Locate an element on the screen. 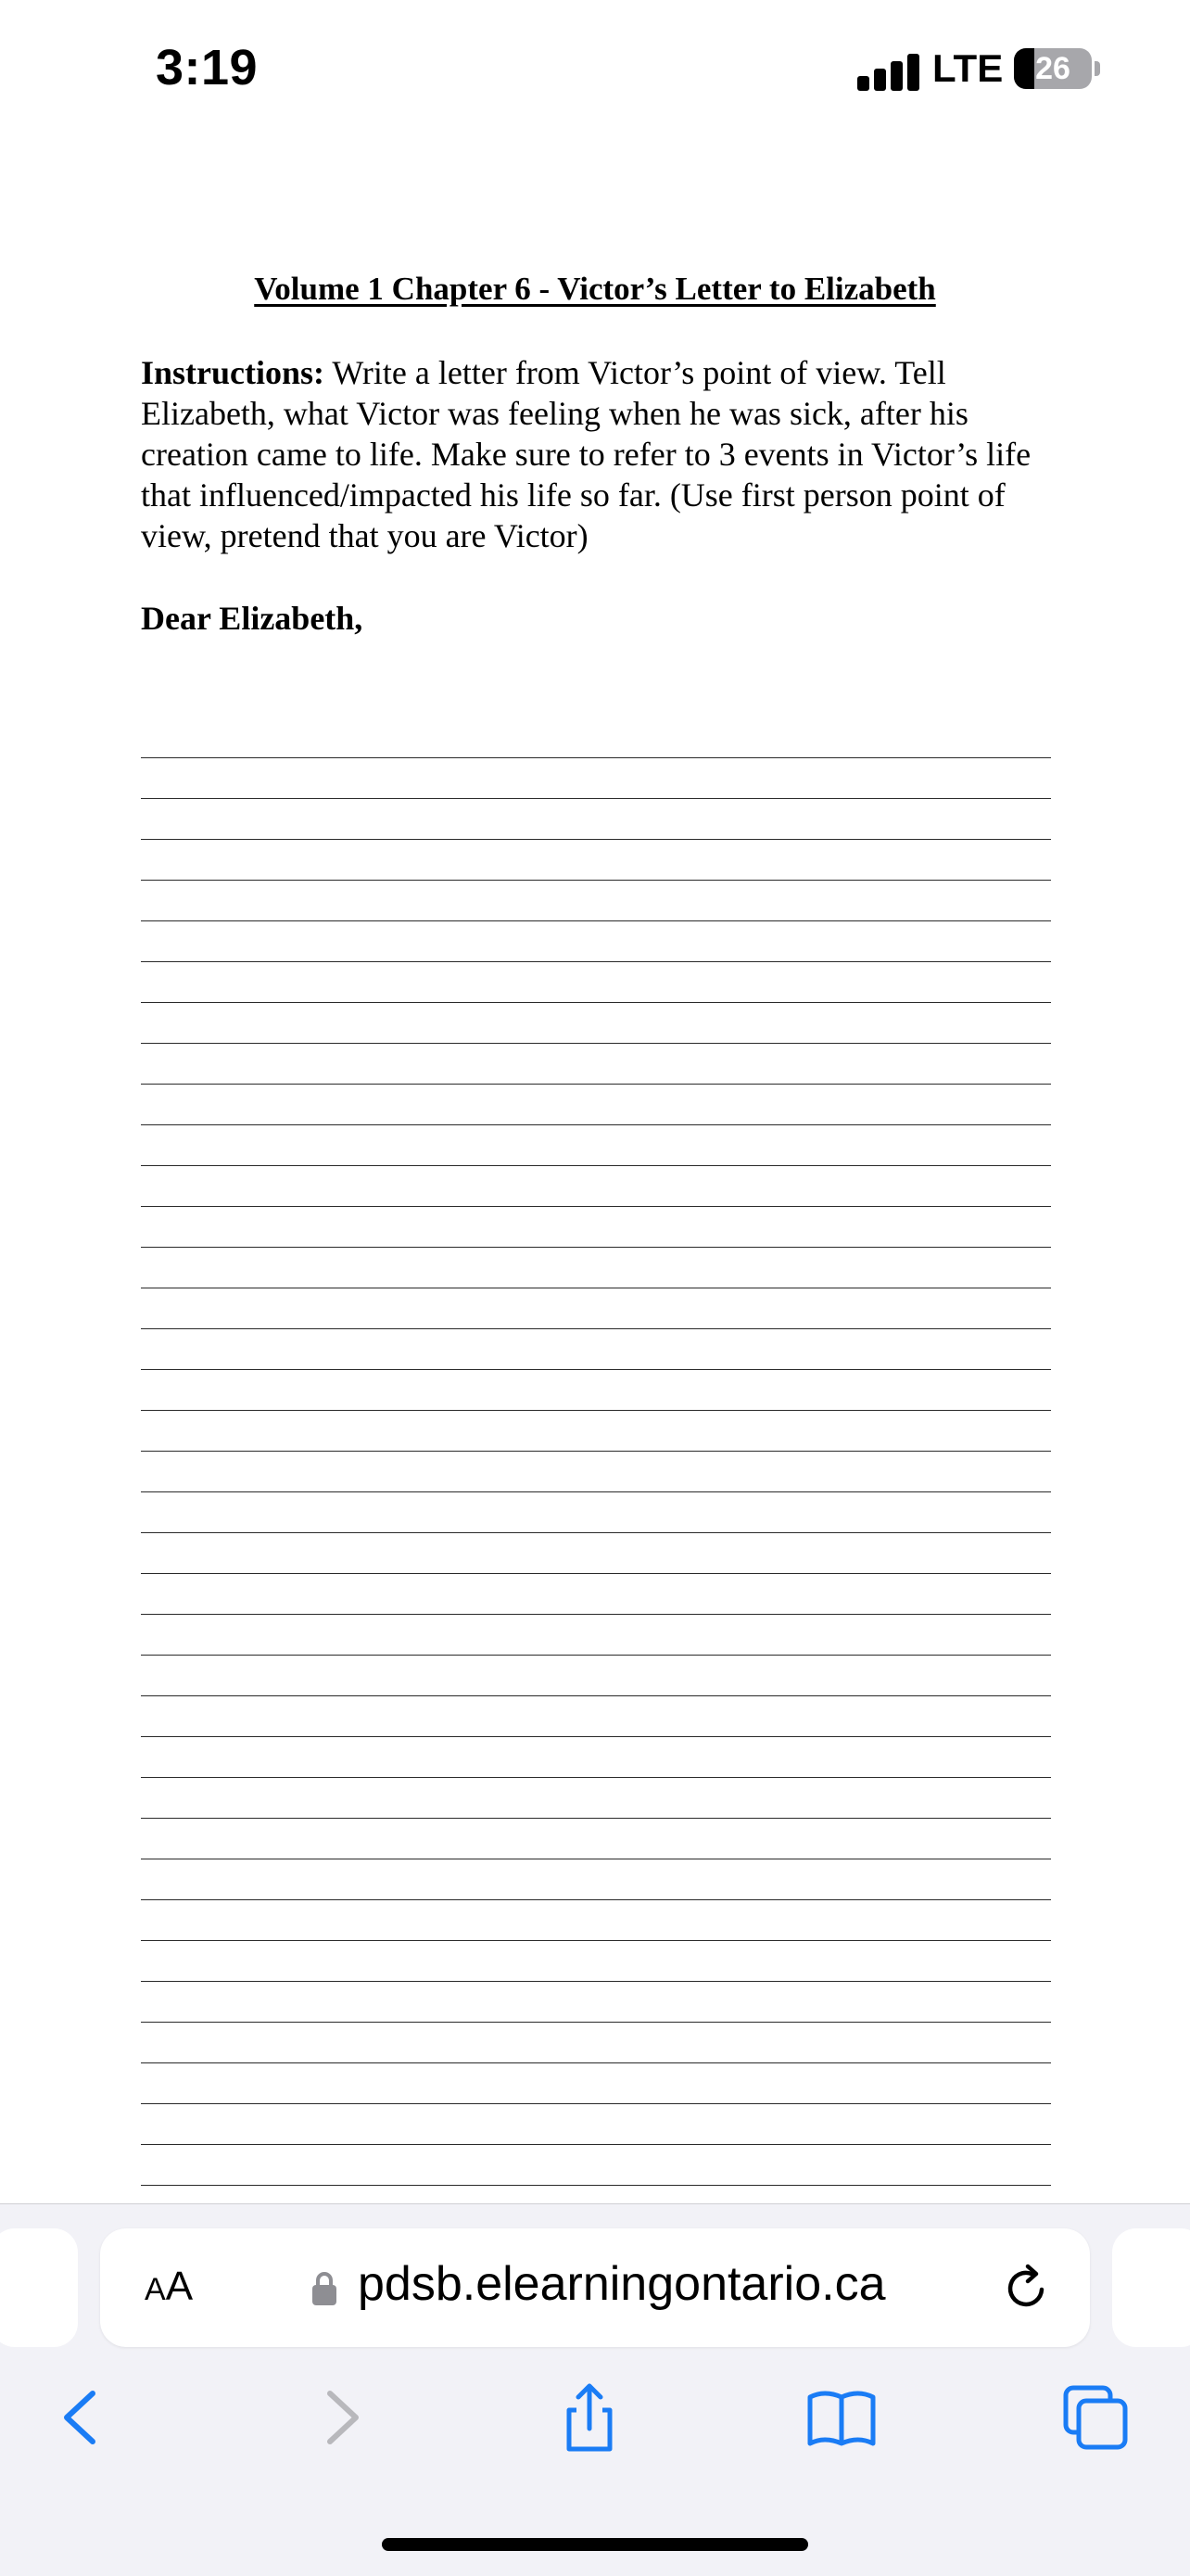 This screenshot has height=2576, width=1190. address-bar: AA pdsb.elearningontario.ca is located at coordinates (595, 2287).